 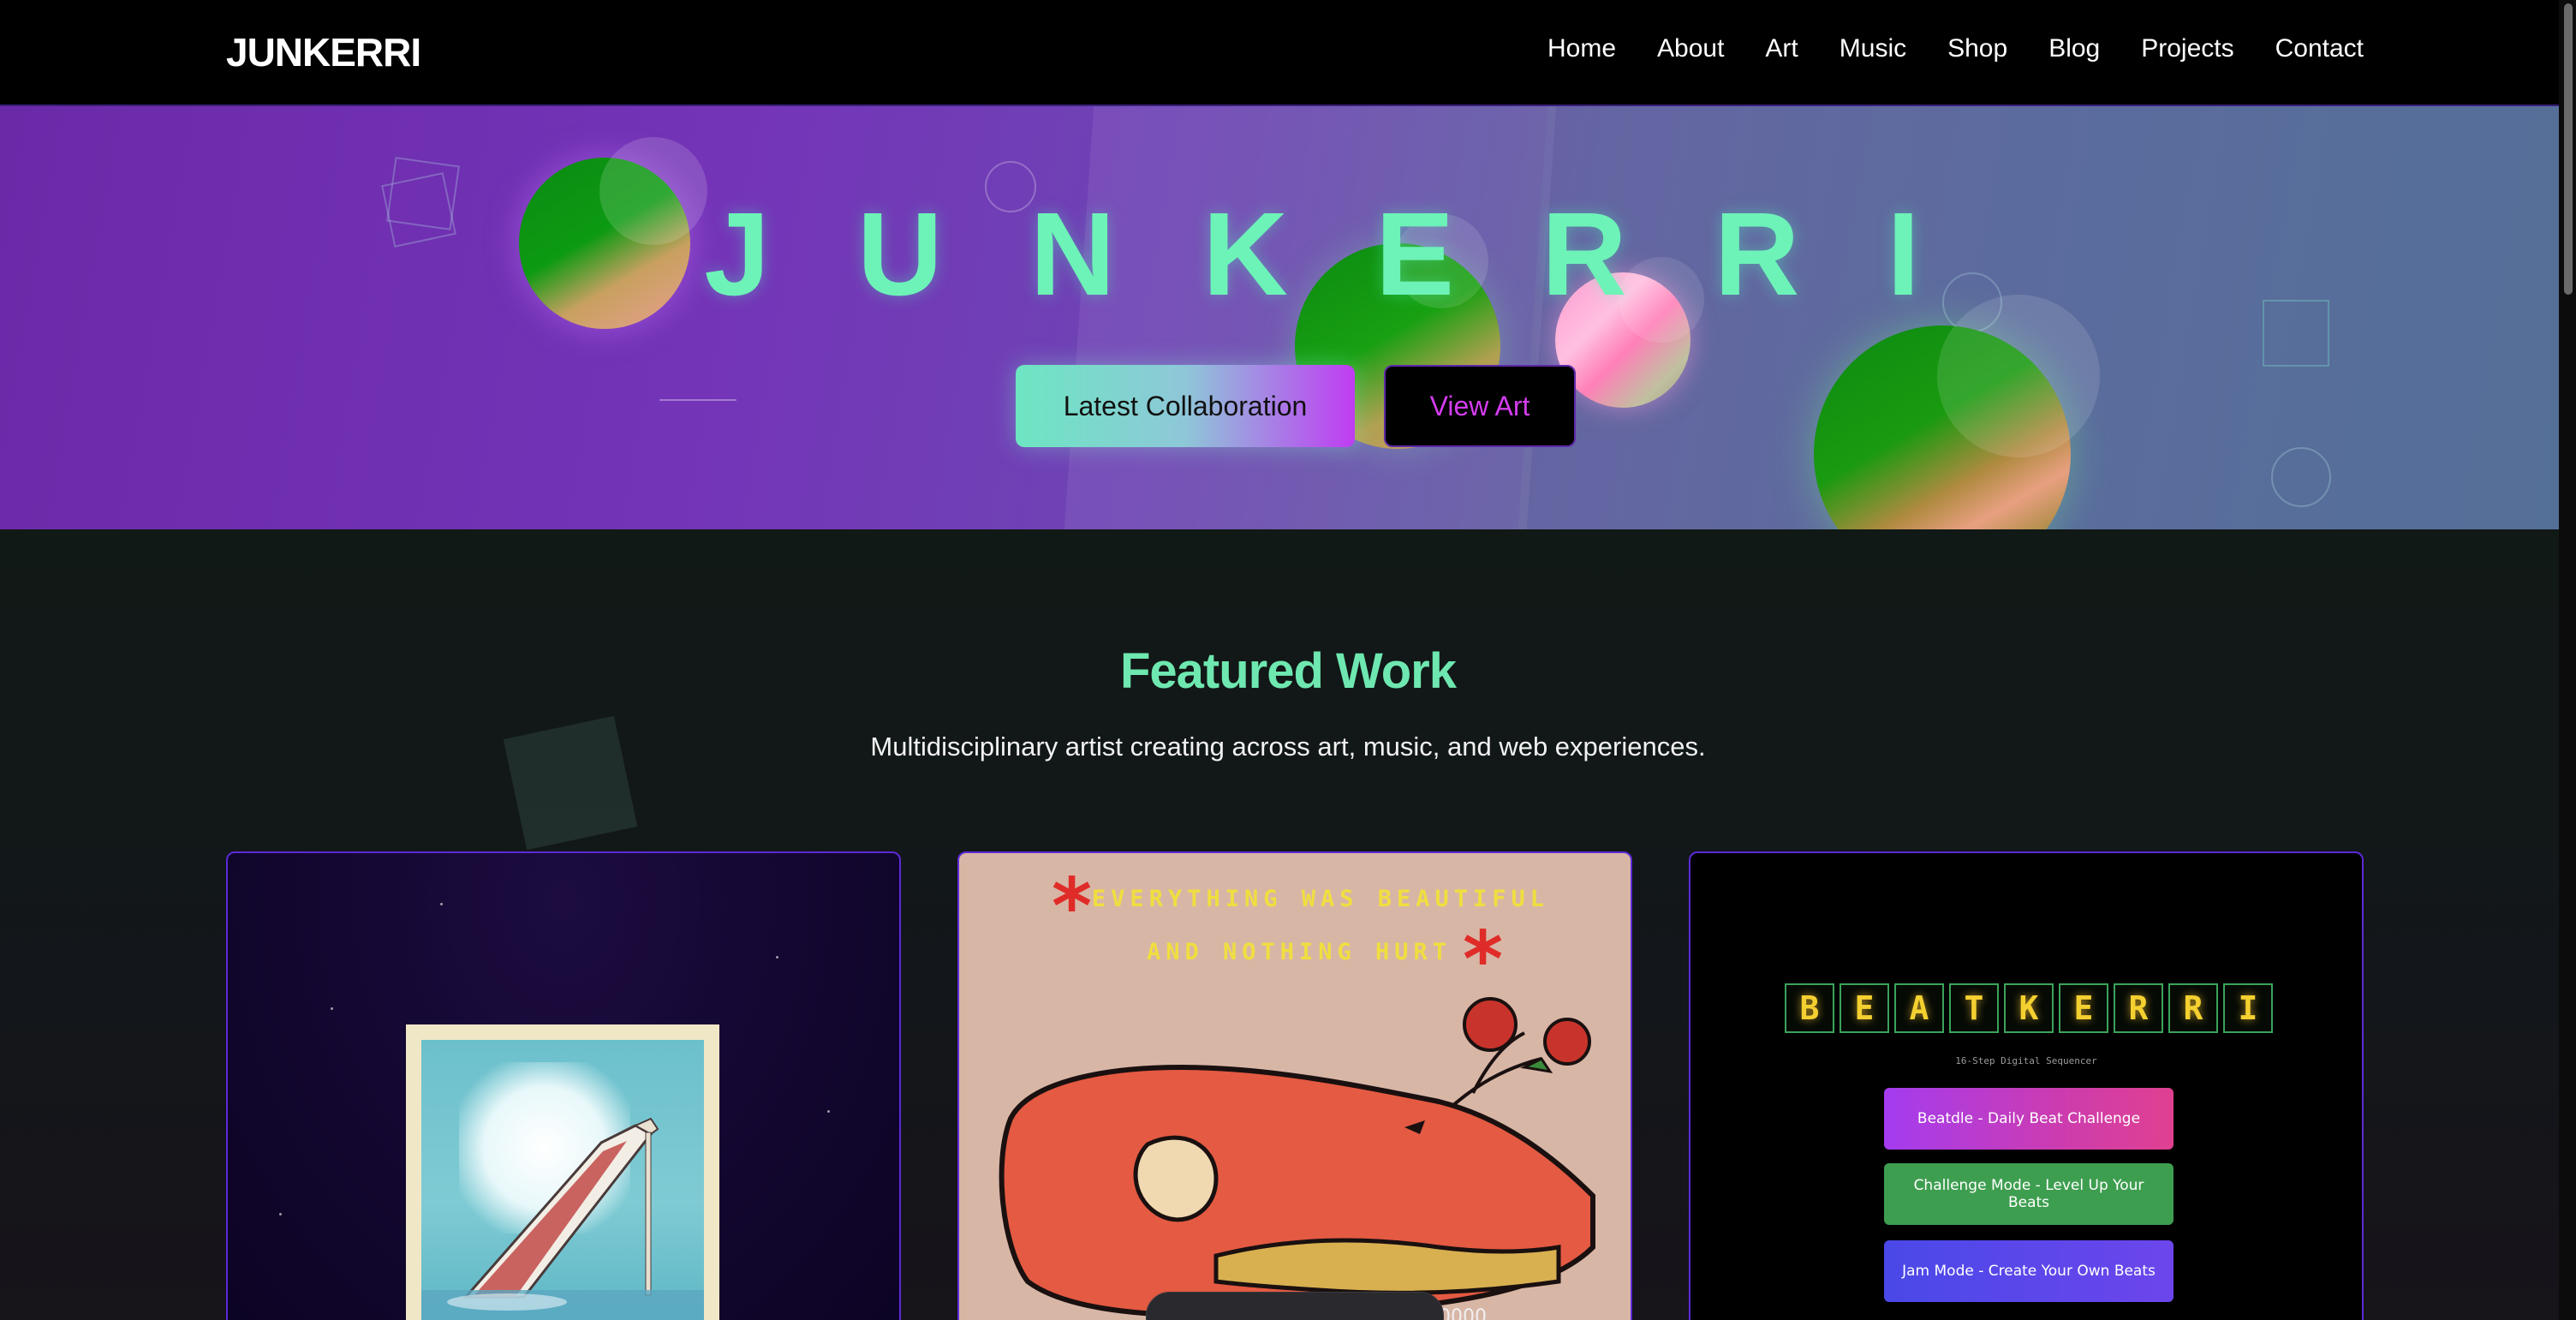 I want to click on featured-title: Featured Work, so click(x=1288, y=671).